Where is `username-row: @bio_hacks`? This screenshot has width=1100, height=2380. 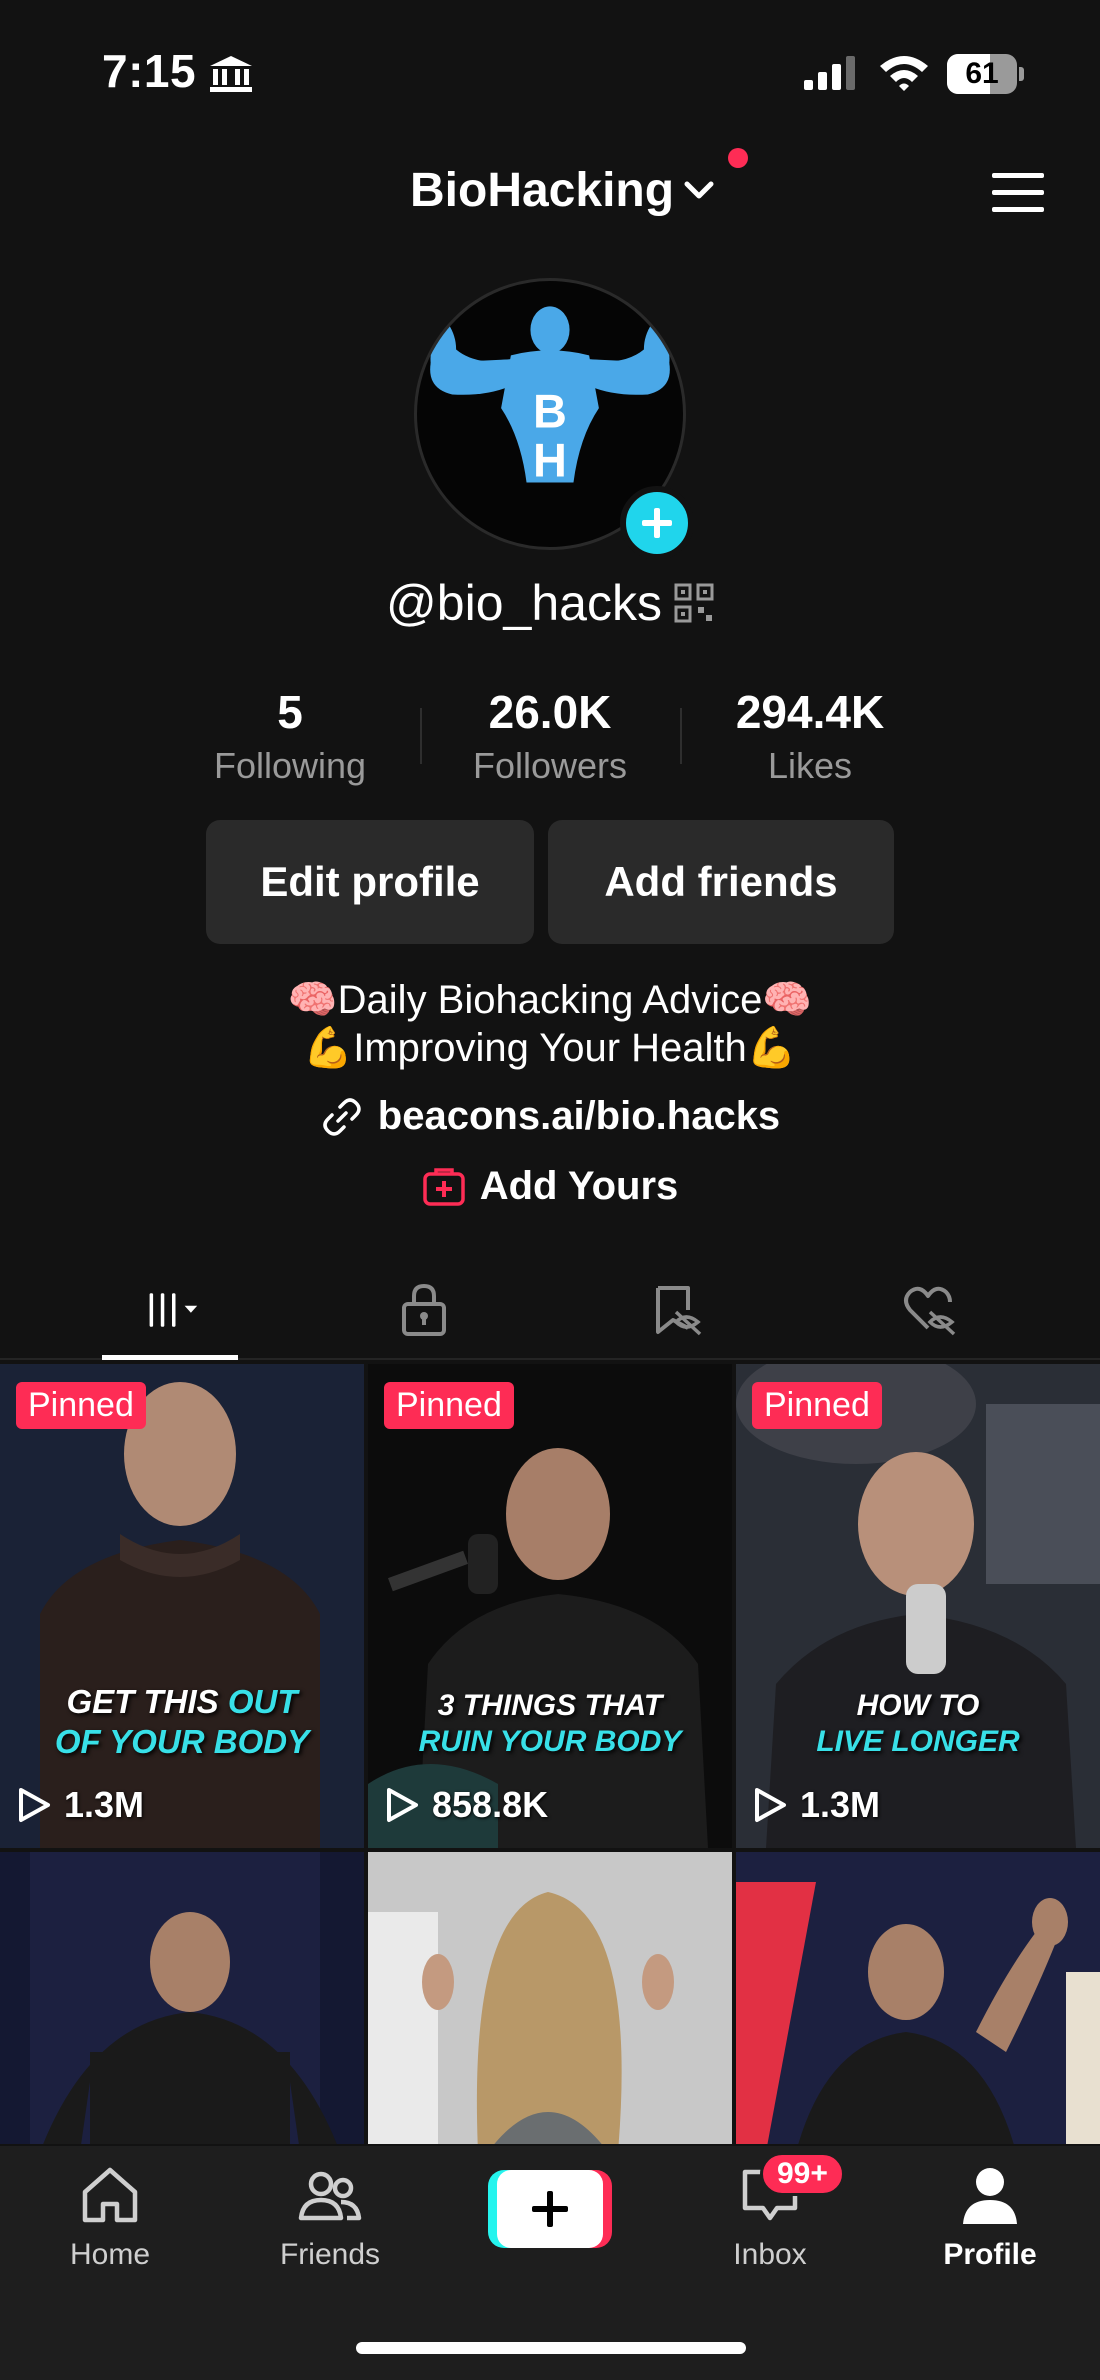 username-row: @bio_hacks is located at coordinates (550, 603).